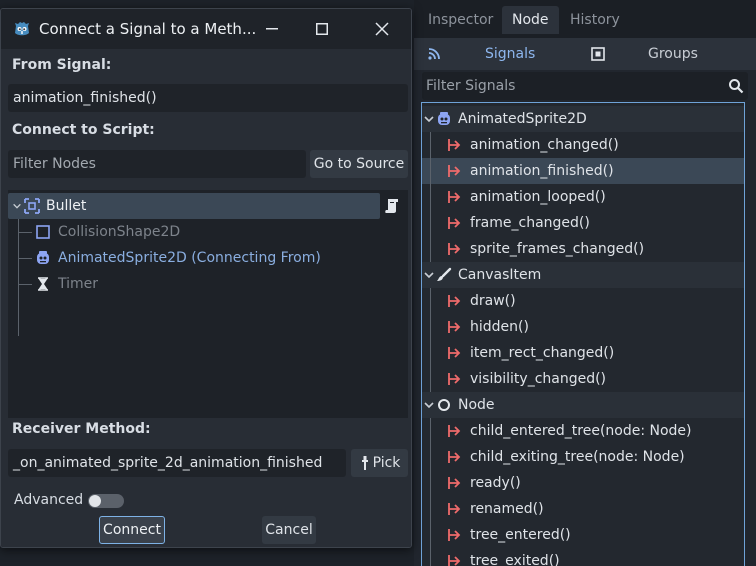 This screenshot has height=566, width=756. What do you see at coordinates (500, 275) in the screenshot?
I see `signal-section-label: CanvasItem` at bounding box center [500, 275].